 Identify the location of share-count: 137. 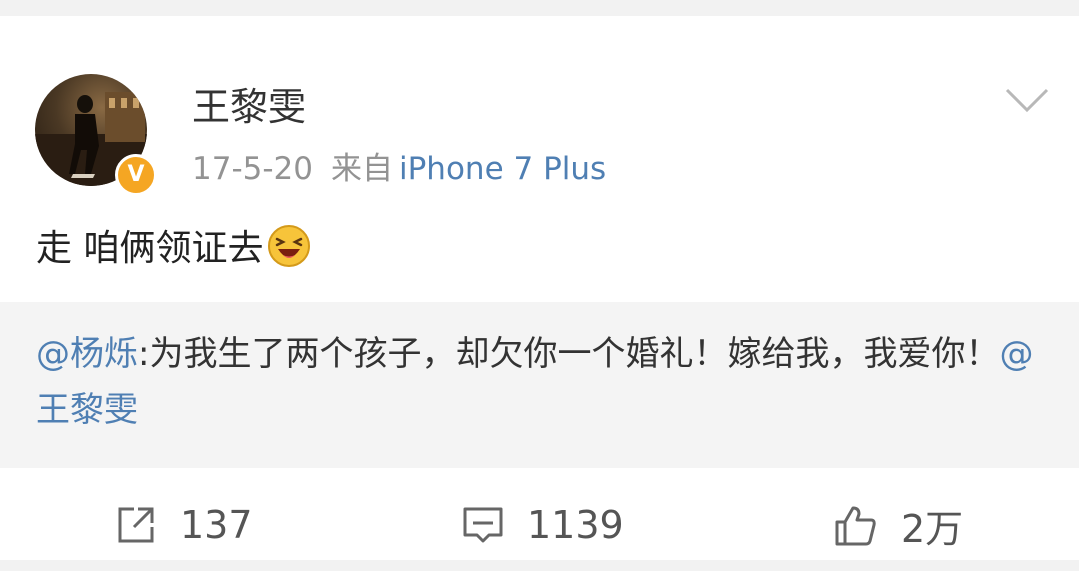
(216, 525).